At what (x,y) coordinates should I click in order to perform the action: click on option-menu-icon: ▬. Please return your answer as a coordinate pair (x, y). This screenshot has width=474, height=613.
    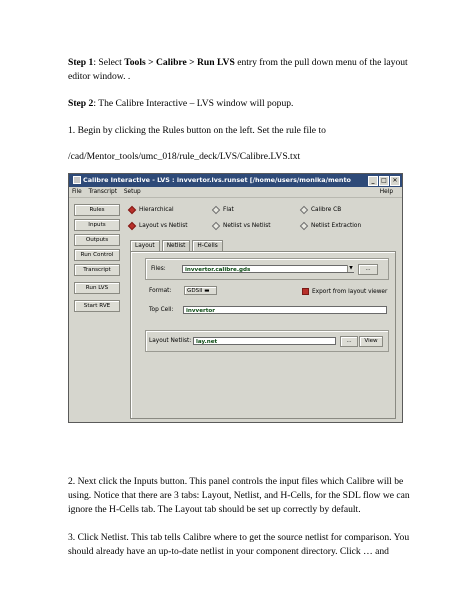
    Looking at the image, I should click on (207, 291).